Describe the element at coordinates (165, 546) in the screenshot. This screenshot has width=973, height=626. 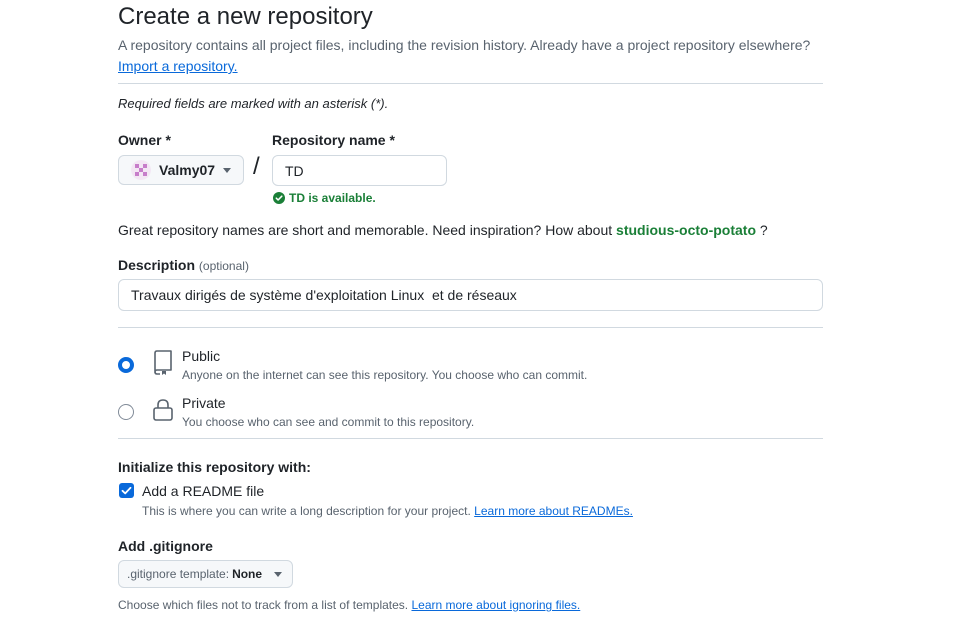
I see `gitignore-heading: Add .gitignore` at that location.